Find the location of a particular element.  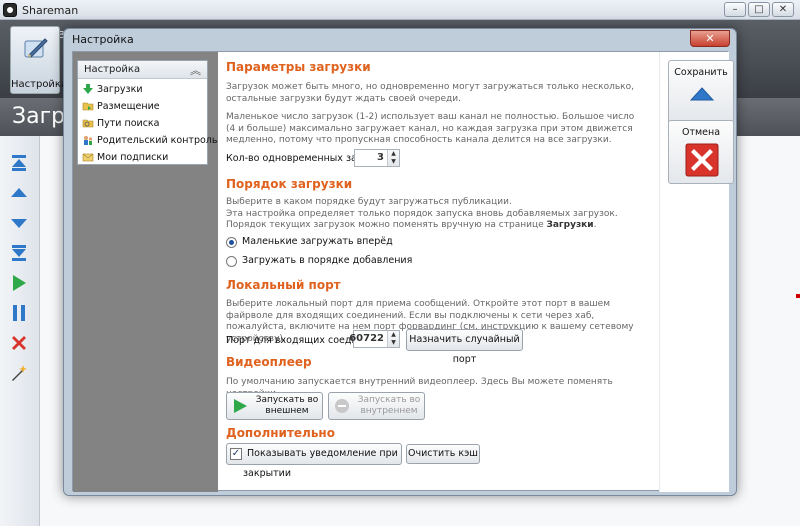

incoming-port-stepper: 60722 ▲ ▼ is located at coordinates (374, 339).